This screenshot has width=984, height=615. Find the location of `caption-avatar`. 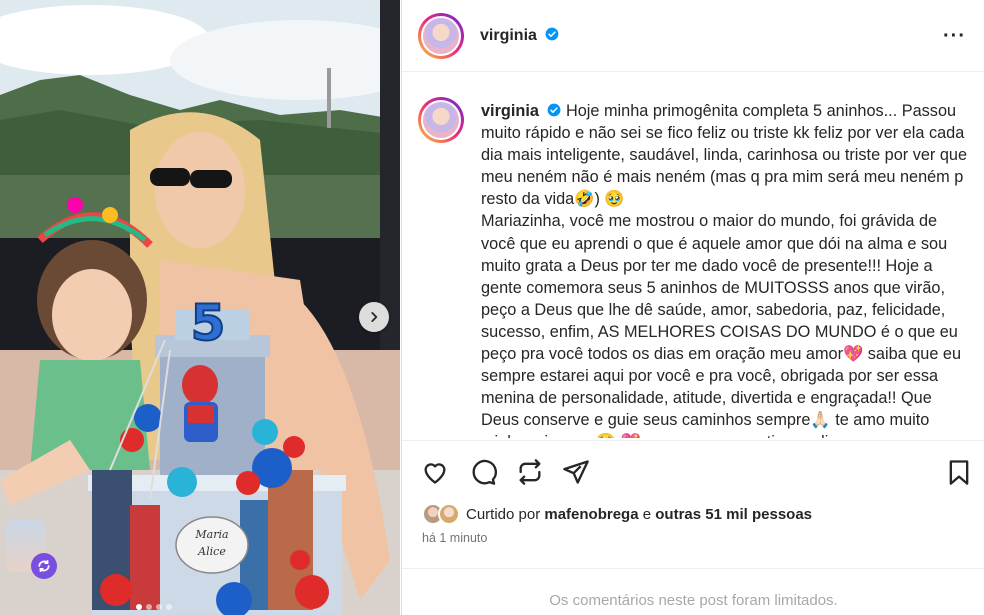

caption-avatar is located at coordinates (441, 120).